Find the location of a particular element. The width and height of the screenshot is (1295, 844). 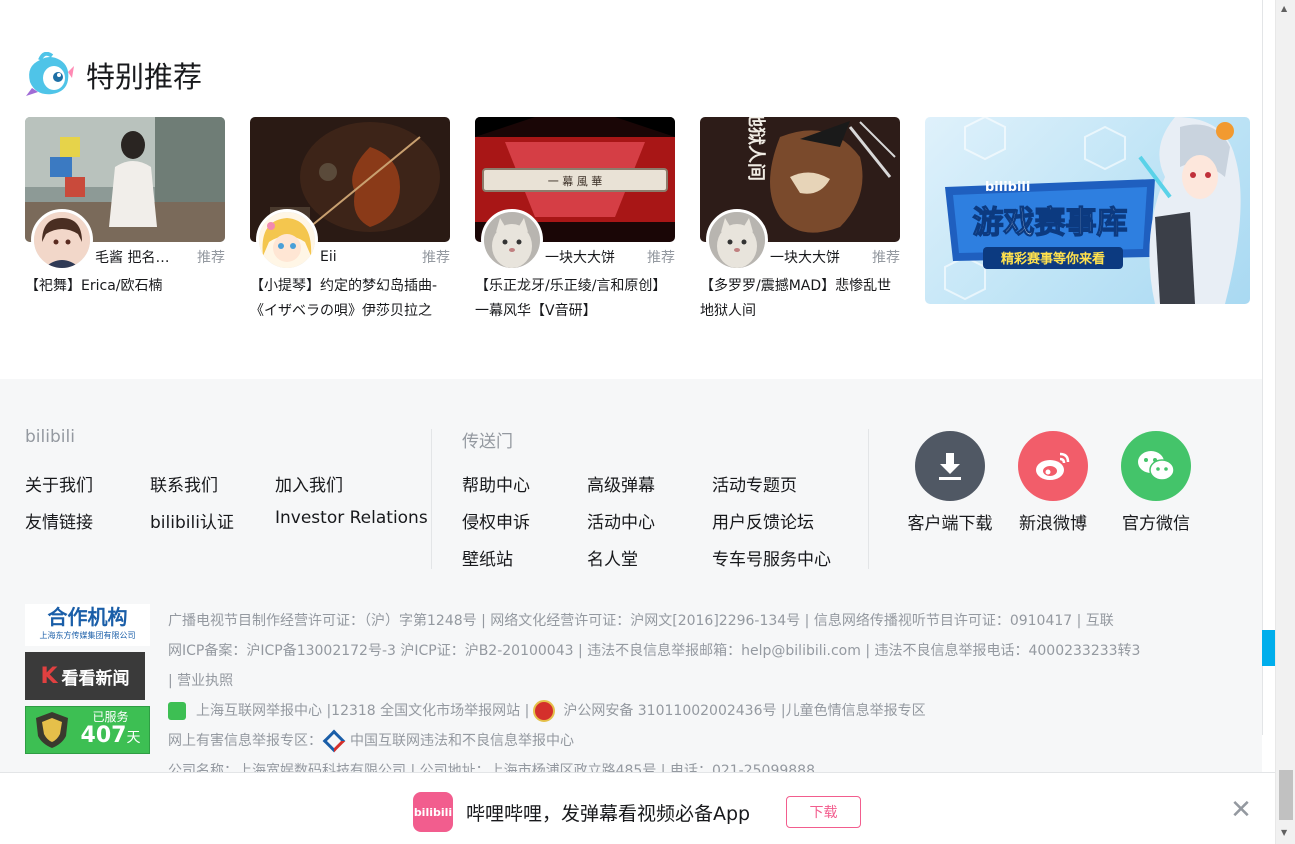

section-header: 特别推荐 is located at coordinates (113, 75).